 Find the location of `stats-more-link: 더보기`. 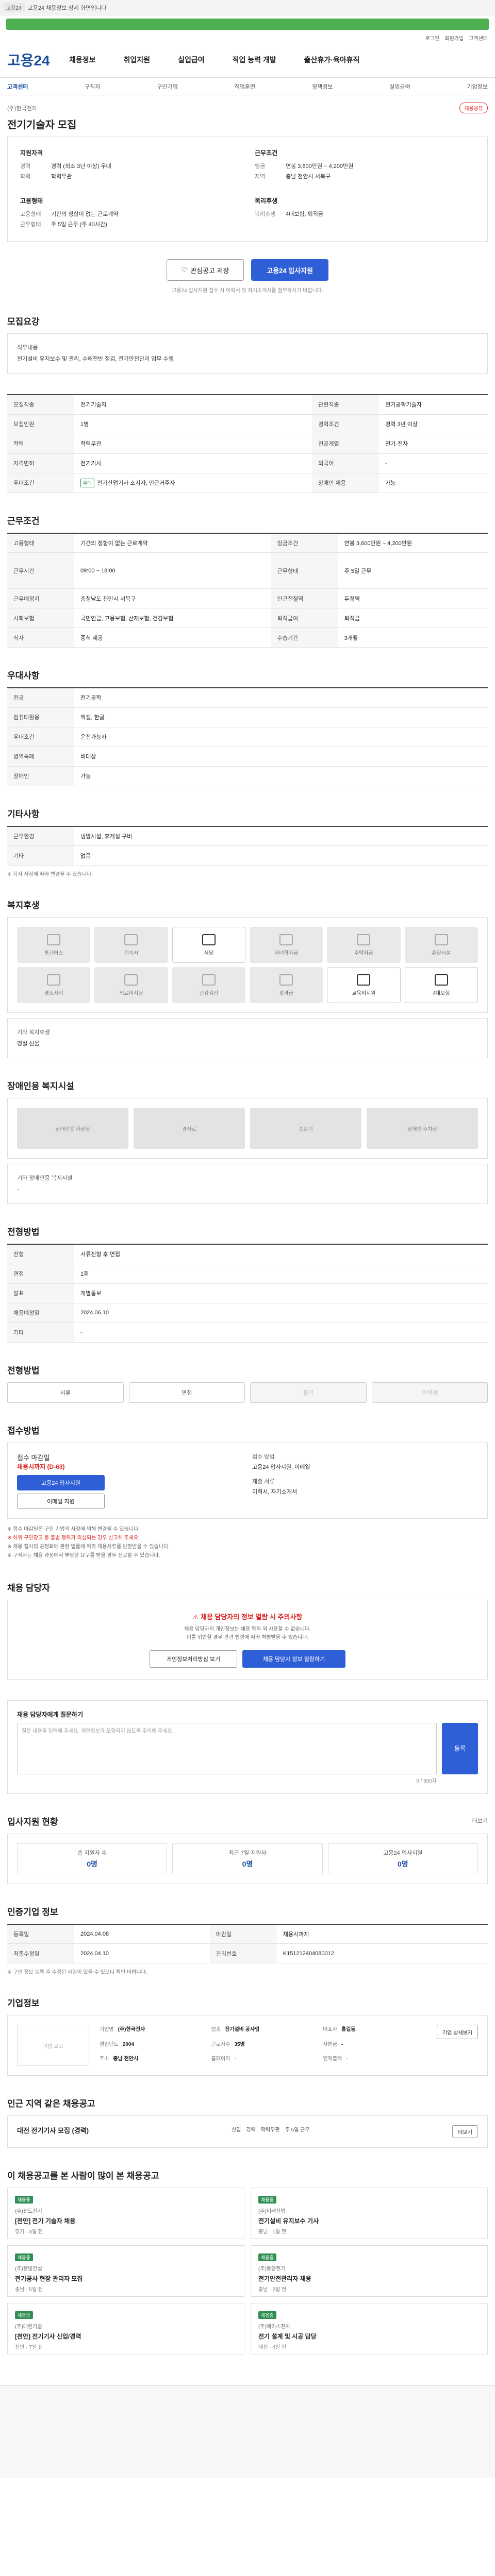

stats-more-link: 더보기 is located at coordinates (480, 1821).